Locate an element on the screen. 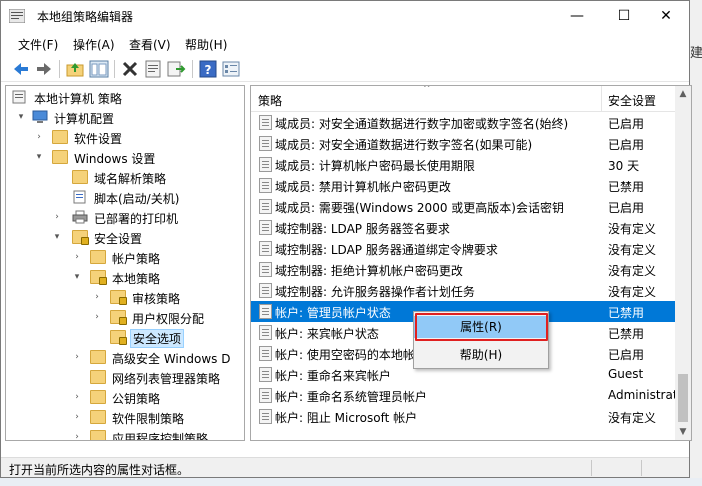  policy-name: 帐户: 来宾帐户状态 is located at coordinates (327, 334).